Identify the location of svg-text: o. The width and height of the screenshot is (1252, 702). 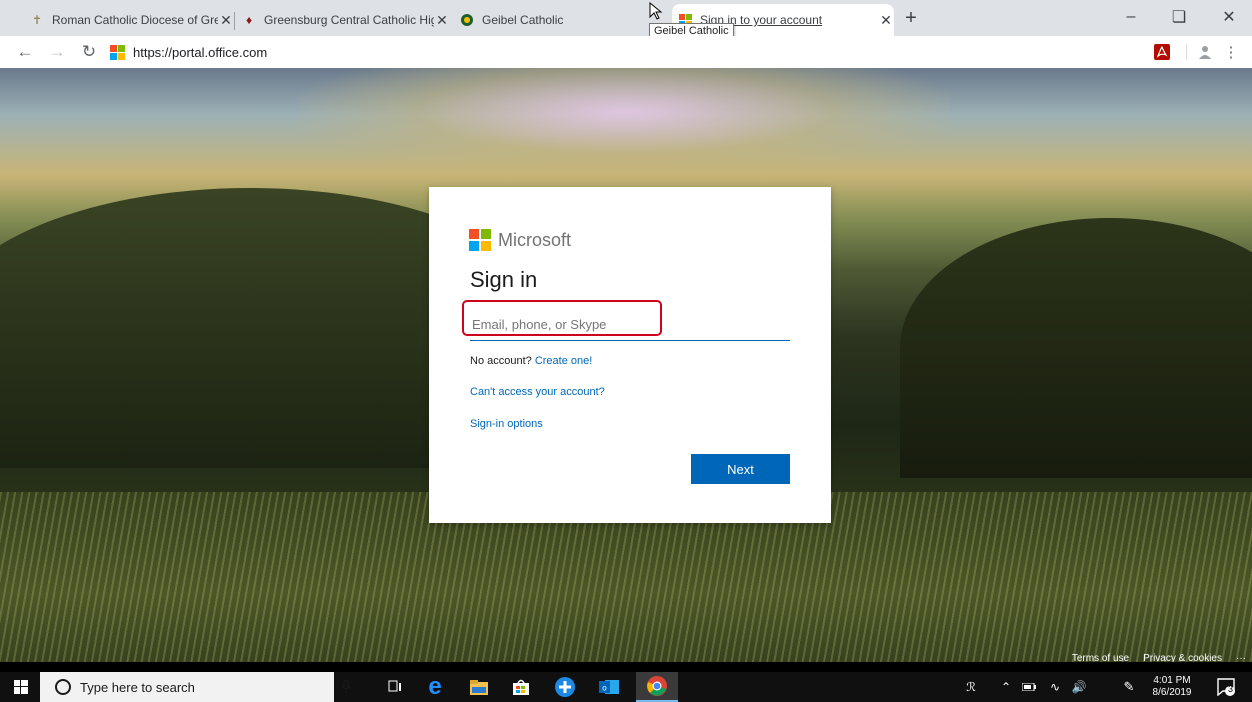
(604, 688).